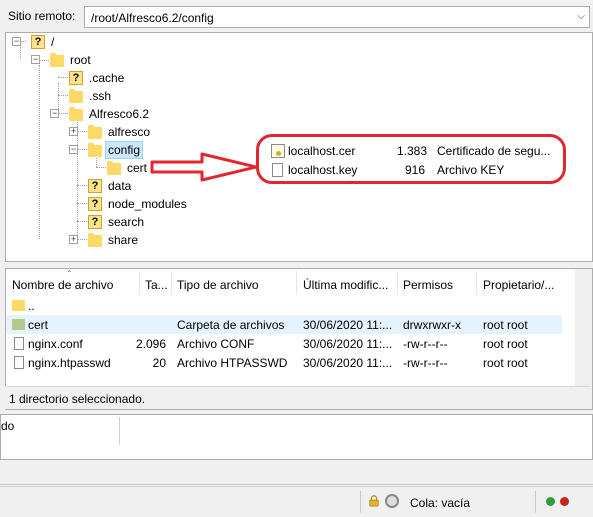  What do you see at coordinates (284, 305) in the screenshot?
I see `file-row-parent: ..` at bounding box center [284, 305].